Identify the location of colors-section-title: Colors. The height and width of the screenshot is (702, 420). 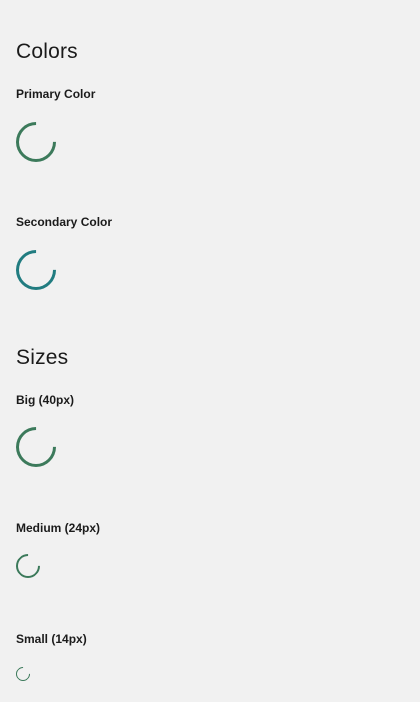
(47, 51).